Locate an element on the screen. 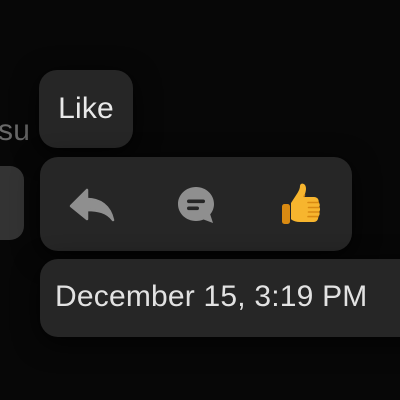 The width and height of the screenshot is (400, 400). reply-arrow-icon is located at coordinates (92, 205).